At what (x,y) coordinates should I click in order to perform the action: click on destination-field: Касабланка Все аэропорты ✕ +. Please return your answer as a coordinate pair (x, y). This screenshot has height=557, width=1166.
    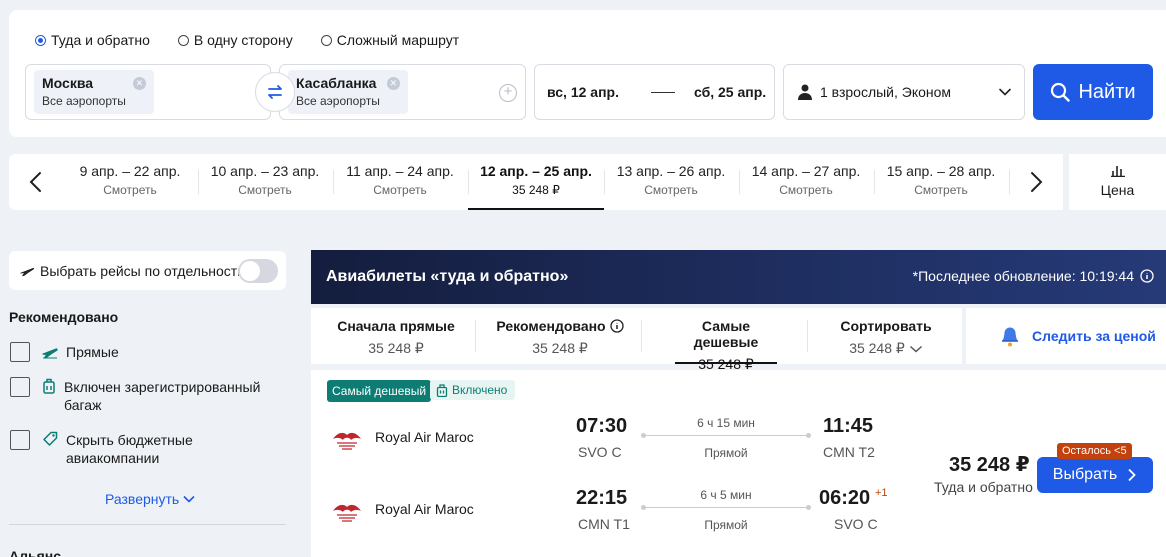
    Looking at the image, I should click on (402, 92).